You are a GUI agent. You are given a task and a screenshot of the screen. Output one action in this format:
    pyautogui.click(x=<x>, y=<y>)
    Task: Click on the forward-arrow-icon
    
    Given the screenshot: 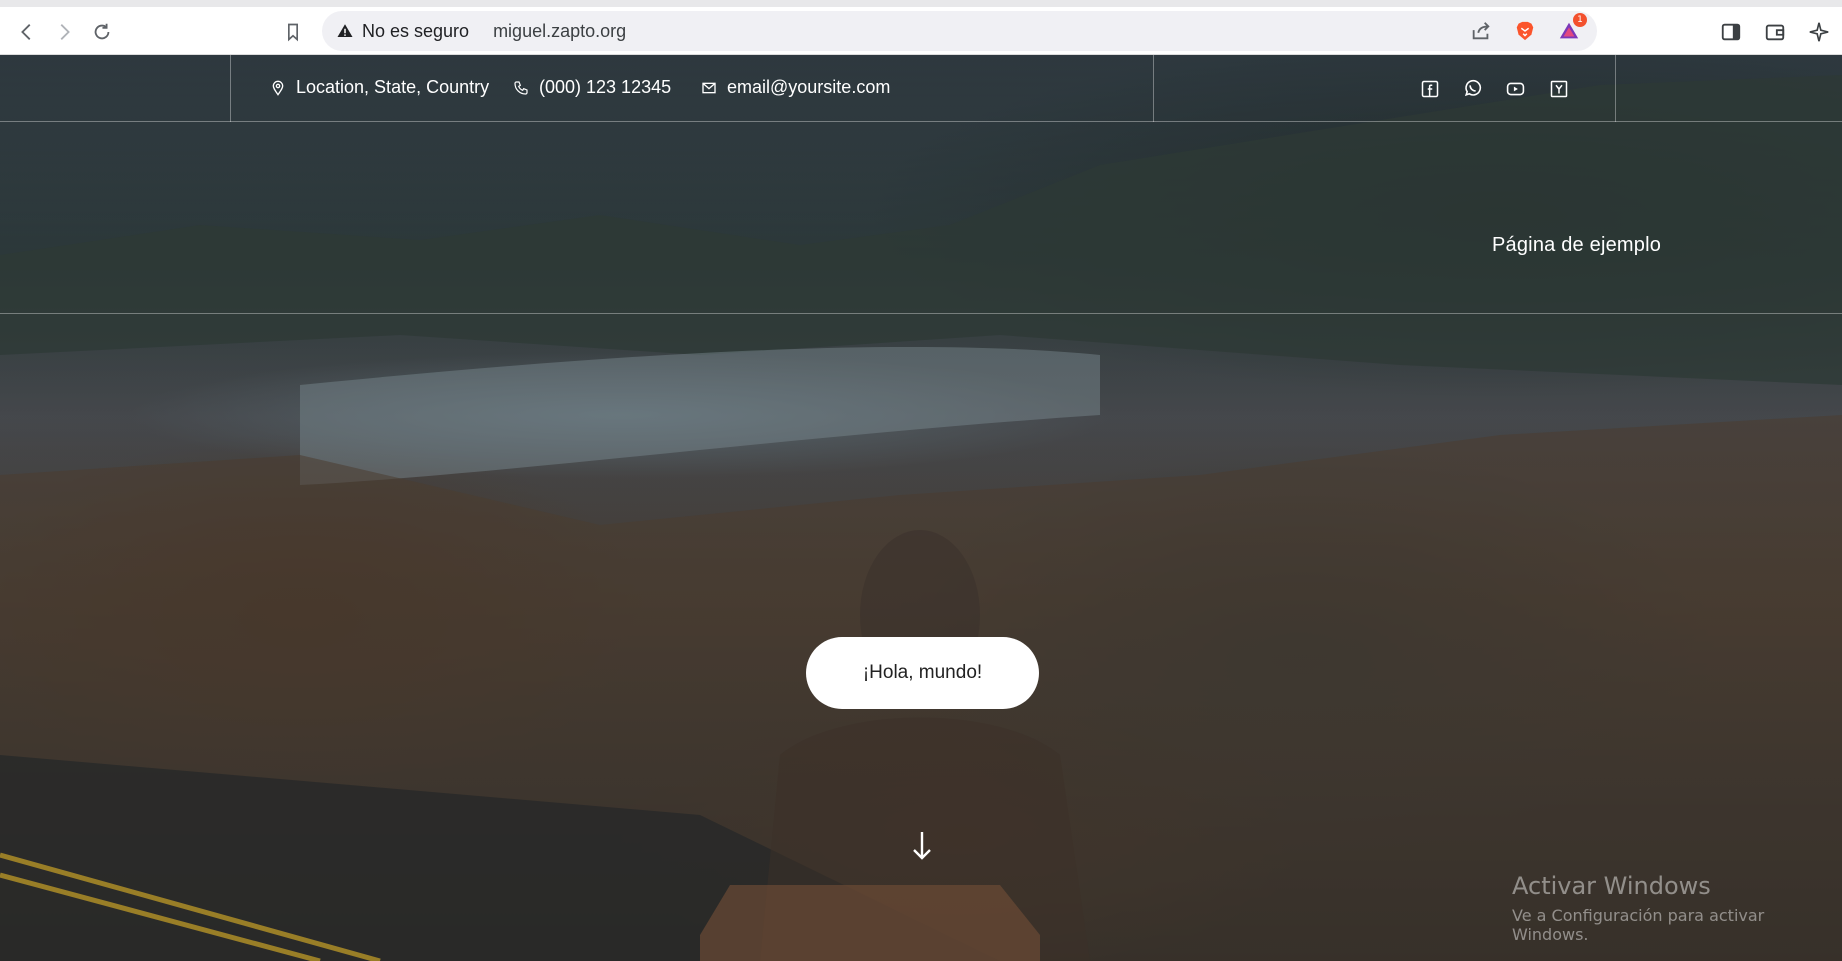 What is the action you would take?
    pyautogui.click(x=65, y=32)
    